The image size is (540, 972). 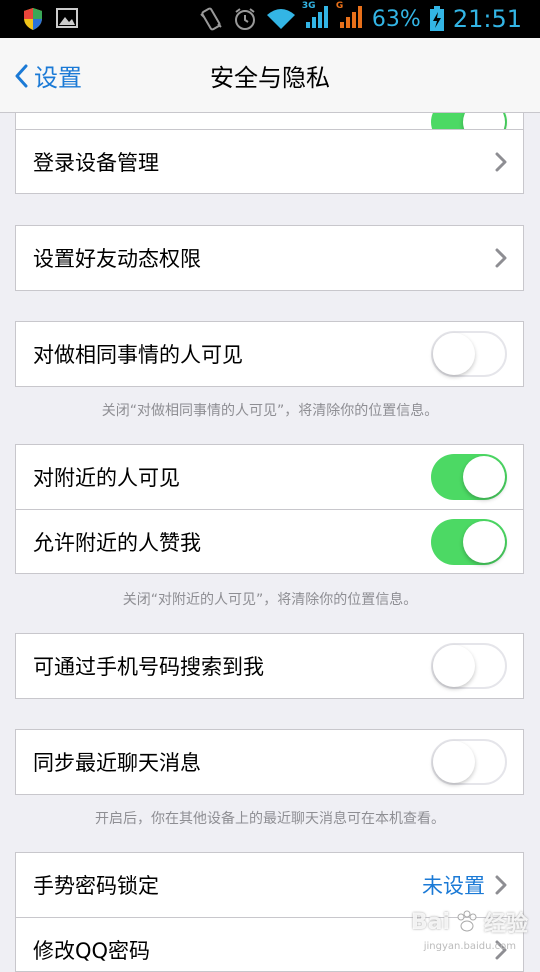 I want to click on phone-search-label: 可通过手机号码搜索到我, so click(x=148, y=667).